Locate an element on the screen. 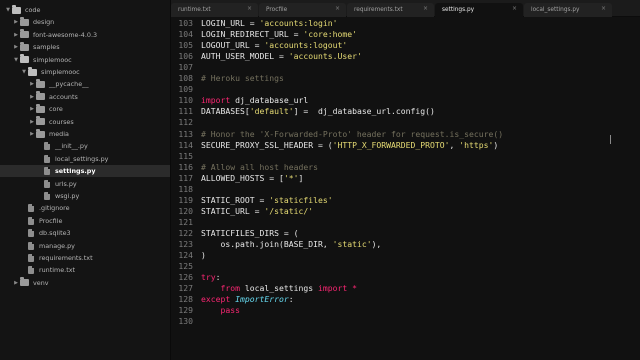 This screenshot has height=360, width=640. tree-item-label: code is located at coordinates (33, 10).